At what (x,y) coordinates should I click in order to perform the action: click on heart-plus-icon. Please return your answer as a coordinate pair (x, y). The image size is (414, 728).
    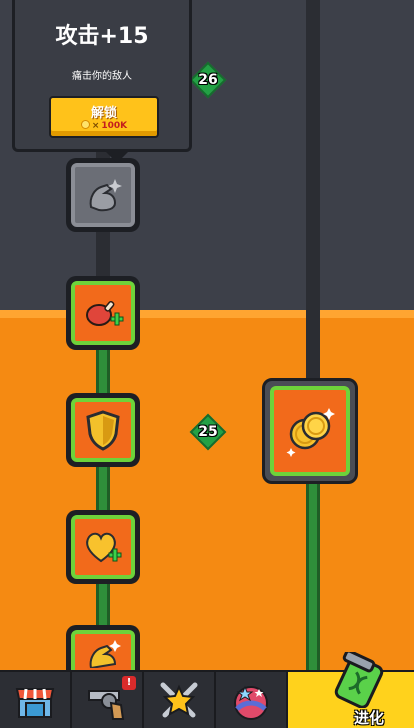
    Looking at the image, I should click on (104, 547).